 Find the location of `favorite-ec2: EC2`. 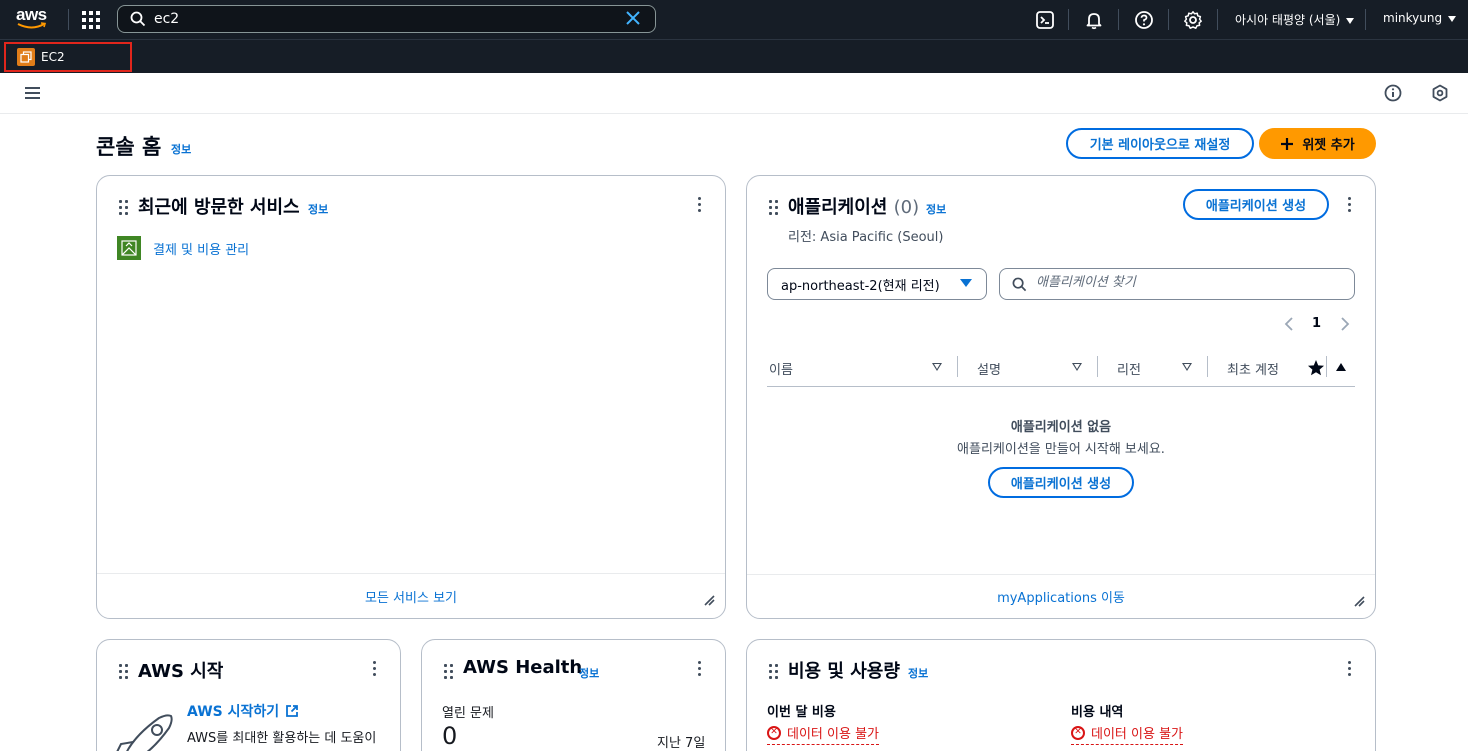

favorite-ec2: EC2 is located at coordinates (68, 57).